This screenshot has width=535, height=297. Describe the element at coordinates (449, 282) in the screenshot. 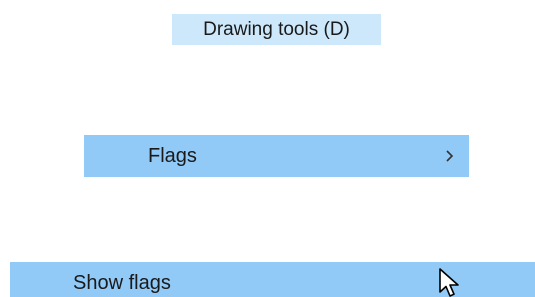

I see `mouse-pointer-icon` at that location.